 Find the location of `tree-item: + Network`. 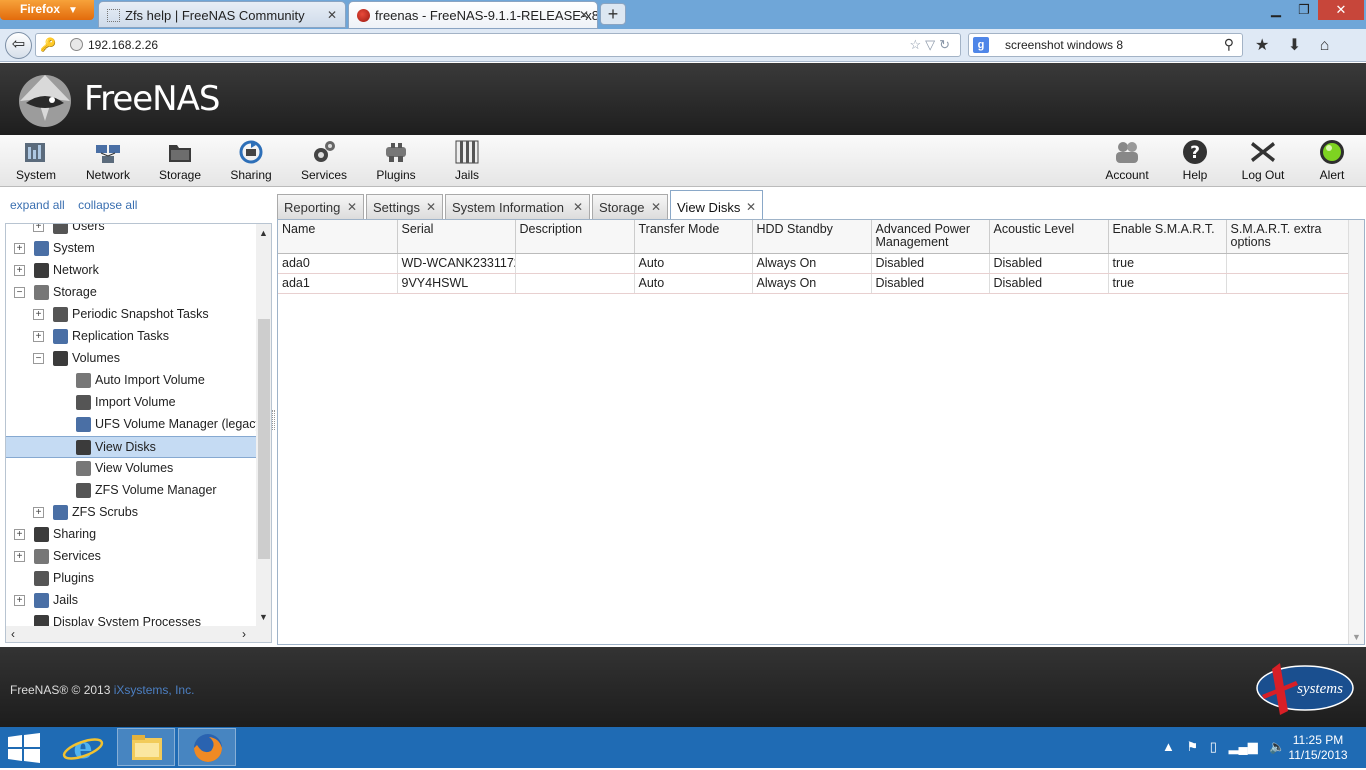

tree-item: + Network is located at coordinates (131, 271).